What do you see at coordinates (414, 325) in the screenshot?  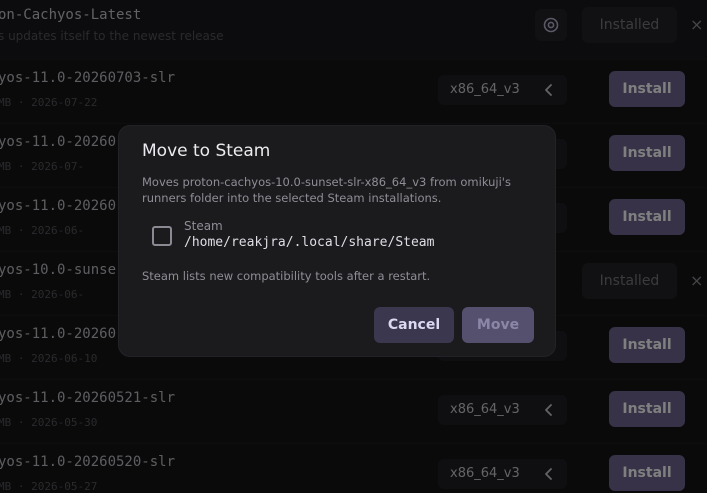 I see `cancel-button: Cancel` at bounding box center [414, 325].